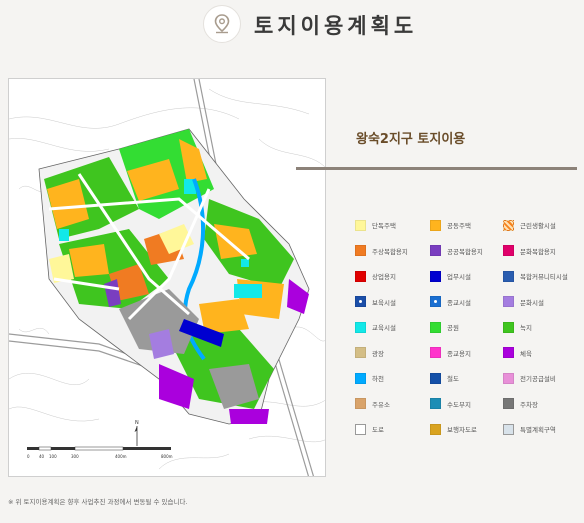  What do you see at coordinates (390, 251) in the screenshot?
I see `legend-label: 주상복합용지` at bounding box center [390, 251].